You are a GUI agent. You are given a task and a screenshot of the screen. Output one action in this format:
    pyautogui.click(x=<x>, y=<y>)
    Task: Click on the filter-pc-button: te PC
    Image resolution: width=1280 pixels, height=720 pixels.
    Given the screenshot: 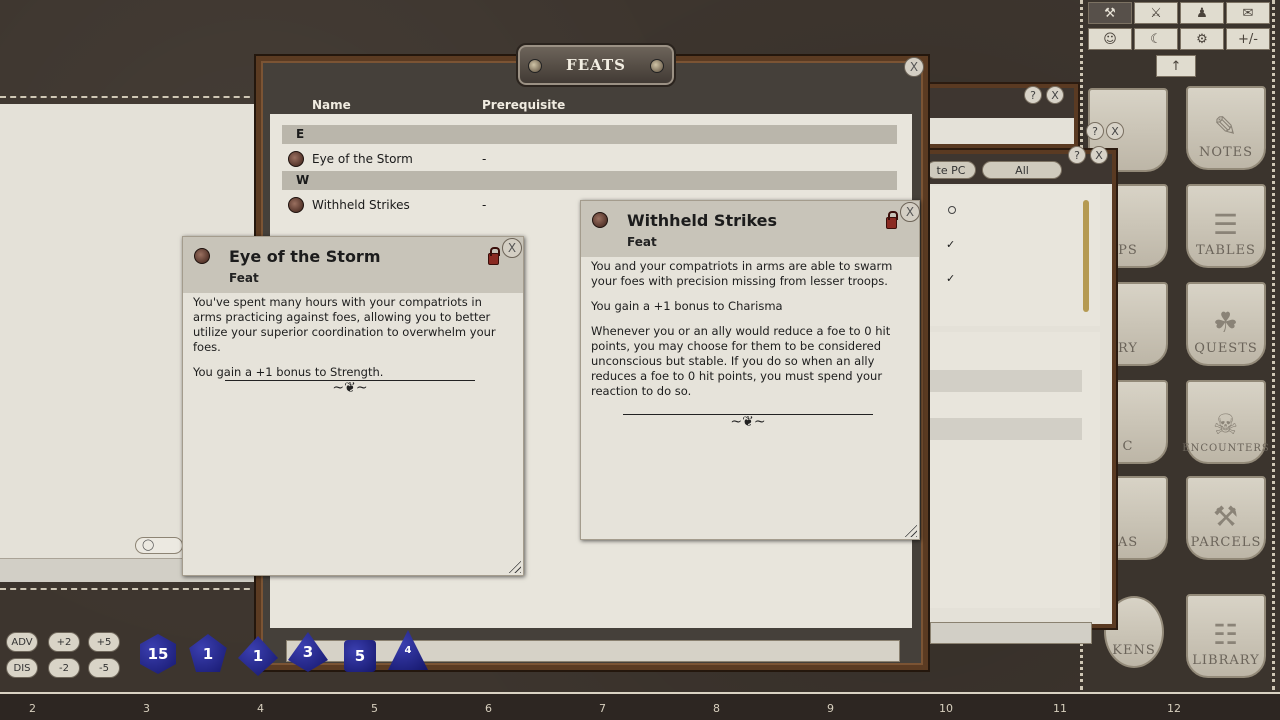 What is the action you would take?
    pyautogui.click(x=951, y=170)
    